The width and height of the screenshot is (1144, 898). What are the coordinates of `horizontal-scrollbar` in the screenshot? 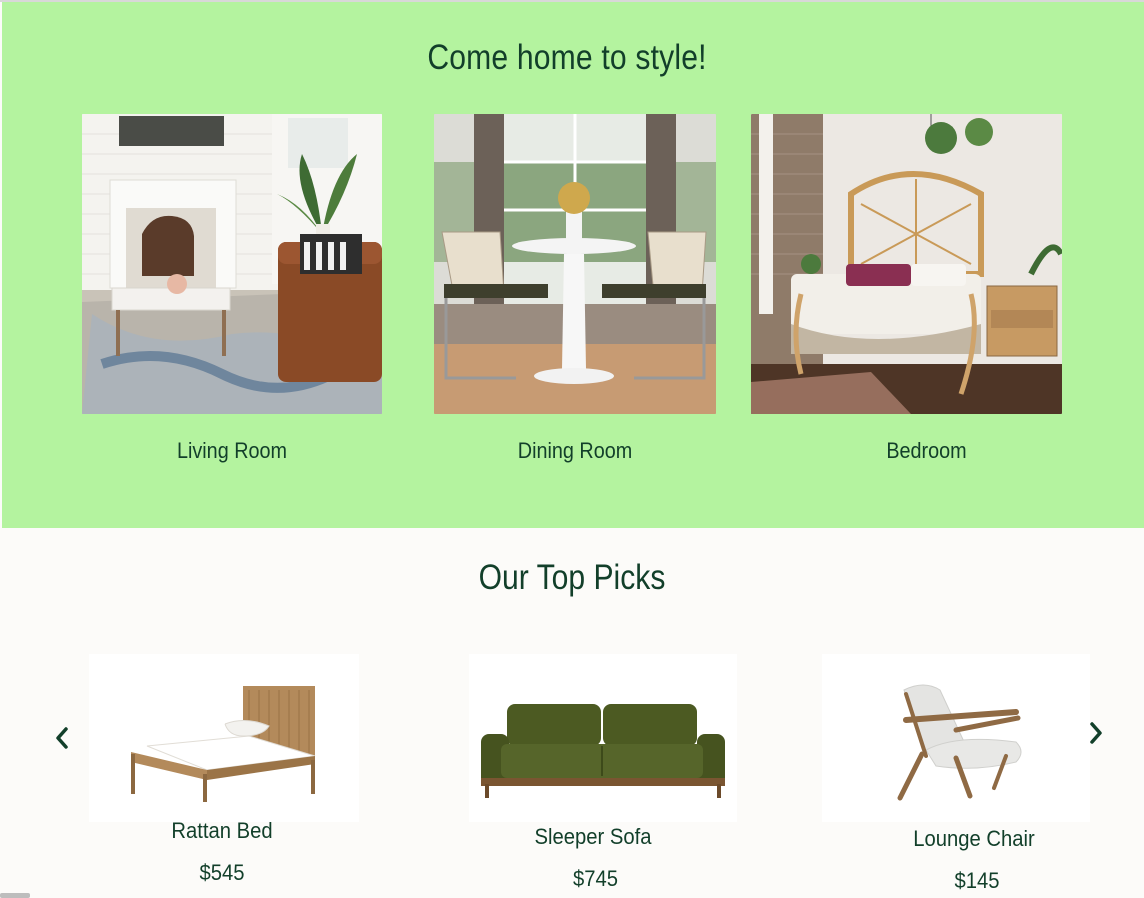 It's located at (15, 895).